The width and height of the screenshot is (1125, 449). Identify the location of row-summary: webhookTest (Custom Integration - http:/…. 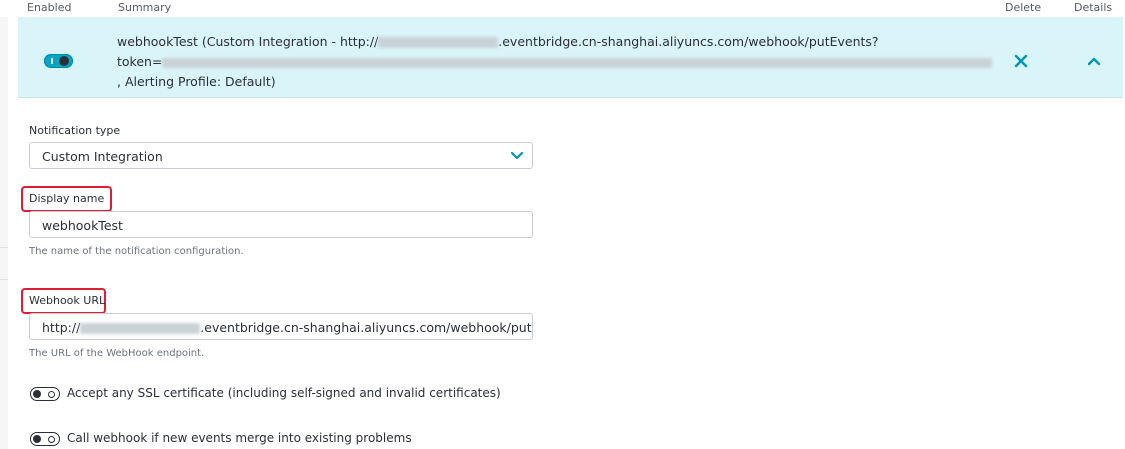
(557, 62).